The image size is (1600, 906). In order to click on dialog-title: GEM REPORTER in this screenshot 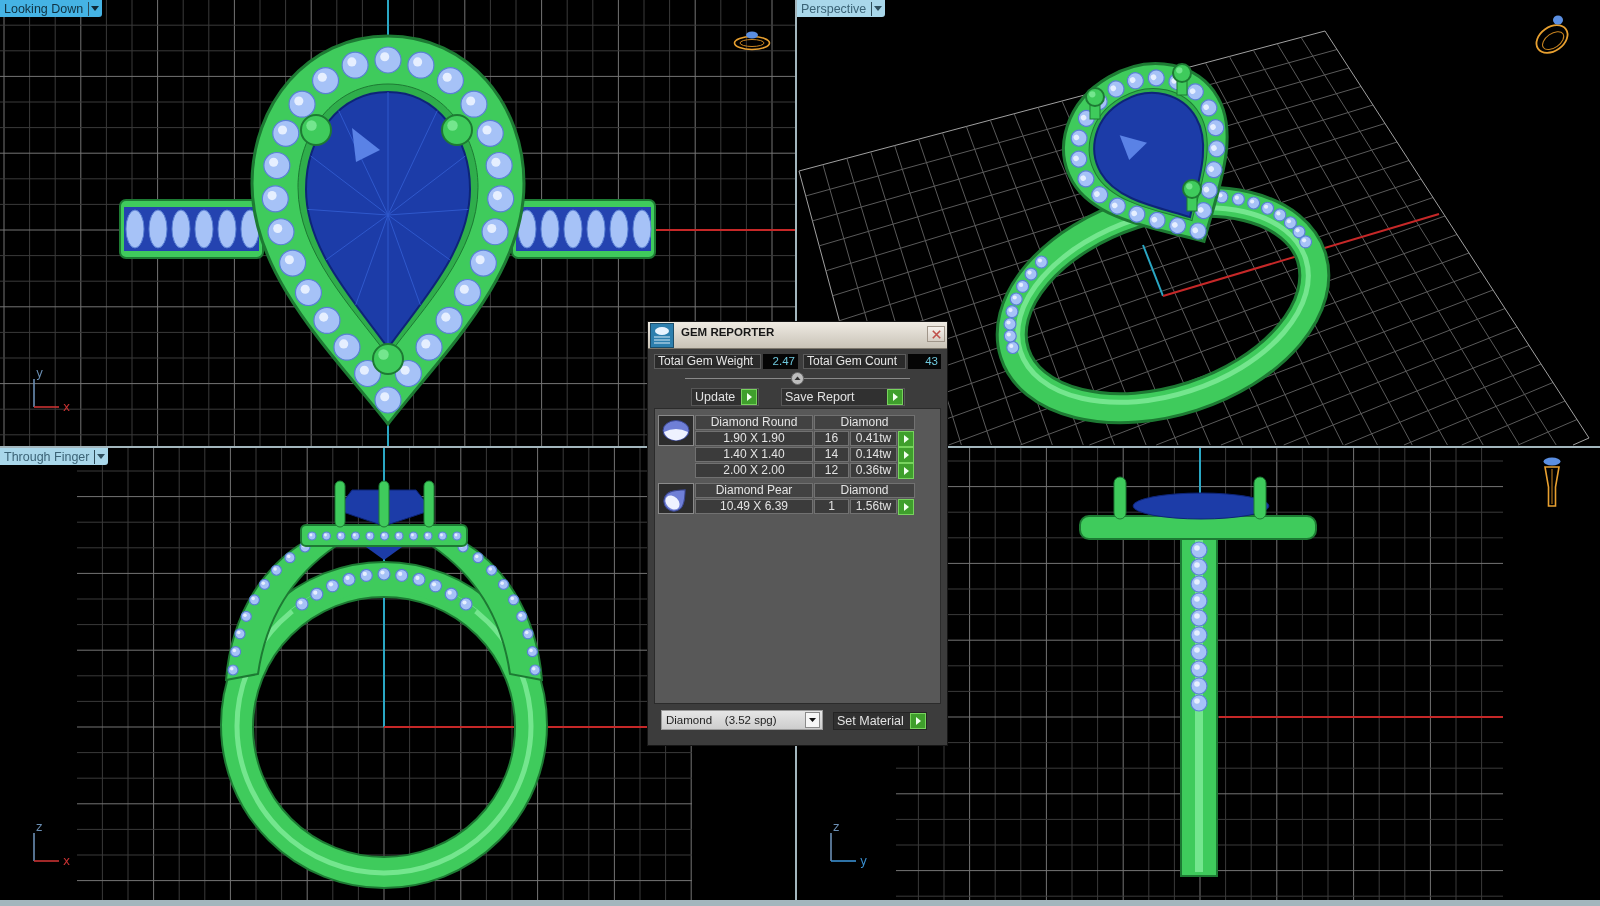, I will do `click(728, 332)`.